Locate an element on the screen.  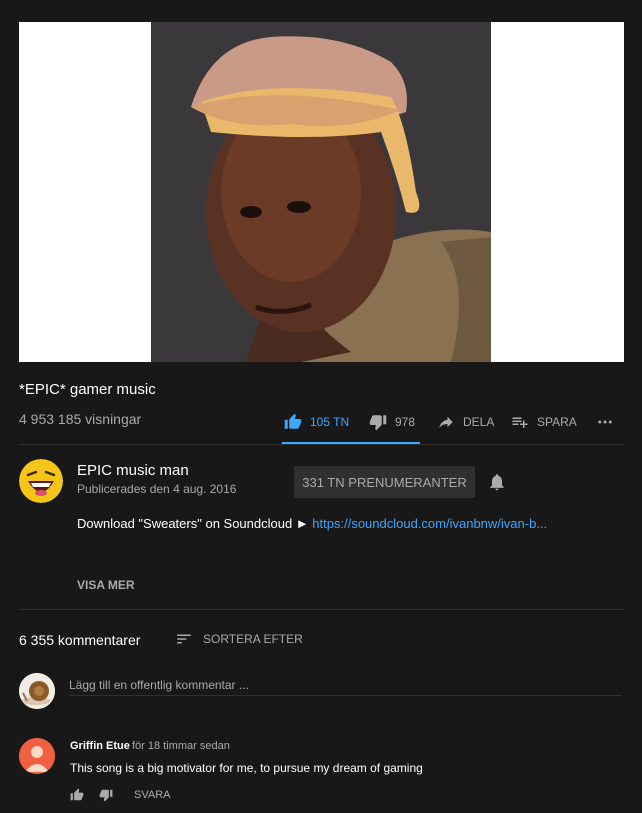
dislike-button: 978 is located at coordinates (392, 422).